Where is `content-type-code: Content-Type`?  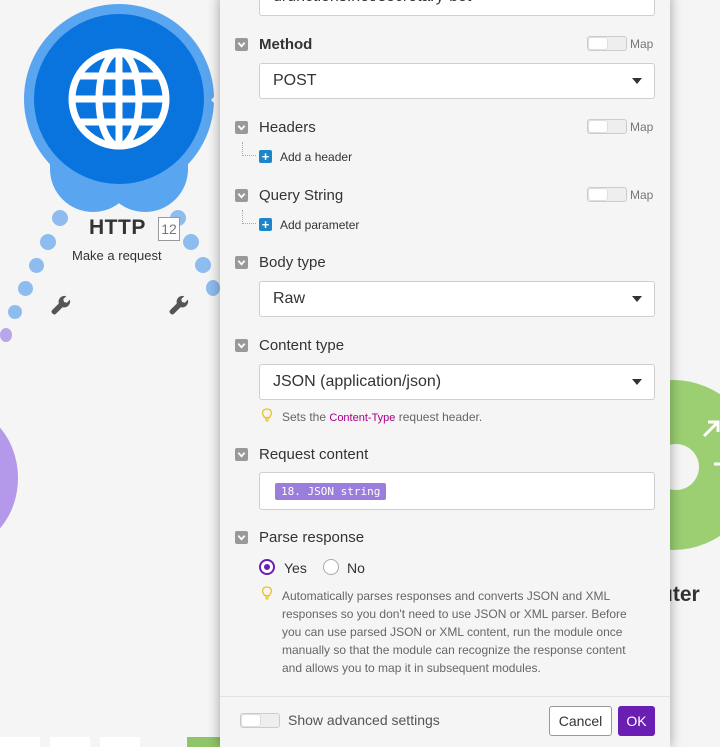 content-type-code: Content-Type is located at coordinates (362, 418).